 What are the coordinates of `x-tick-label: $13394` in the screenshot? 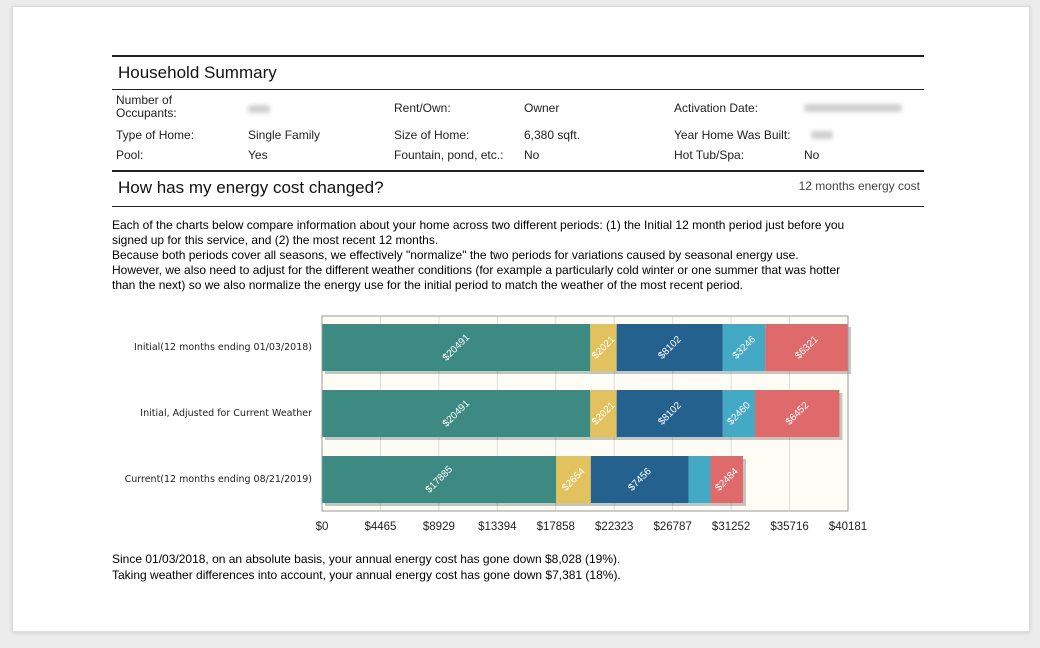 It's located at (497, 527).